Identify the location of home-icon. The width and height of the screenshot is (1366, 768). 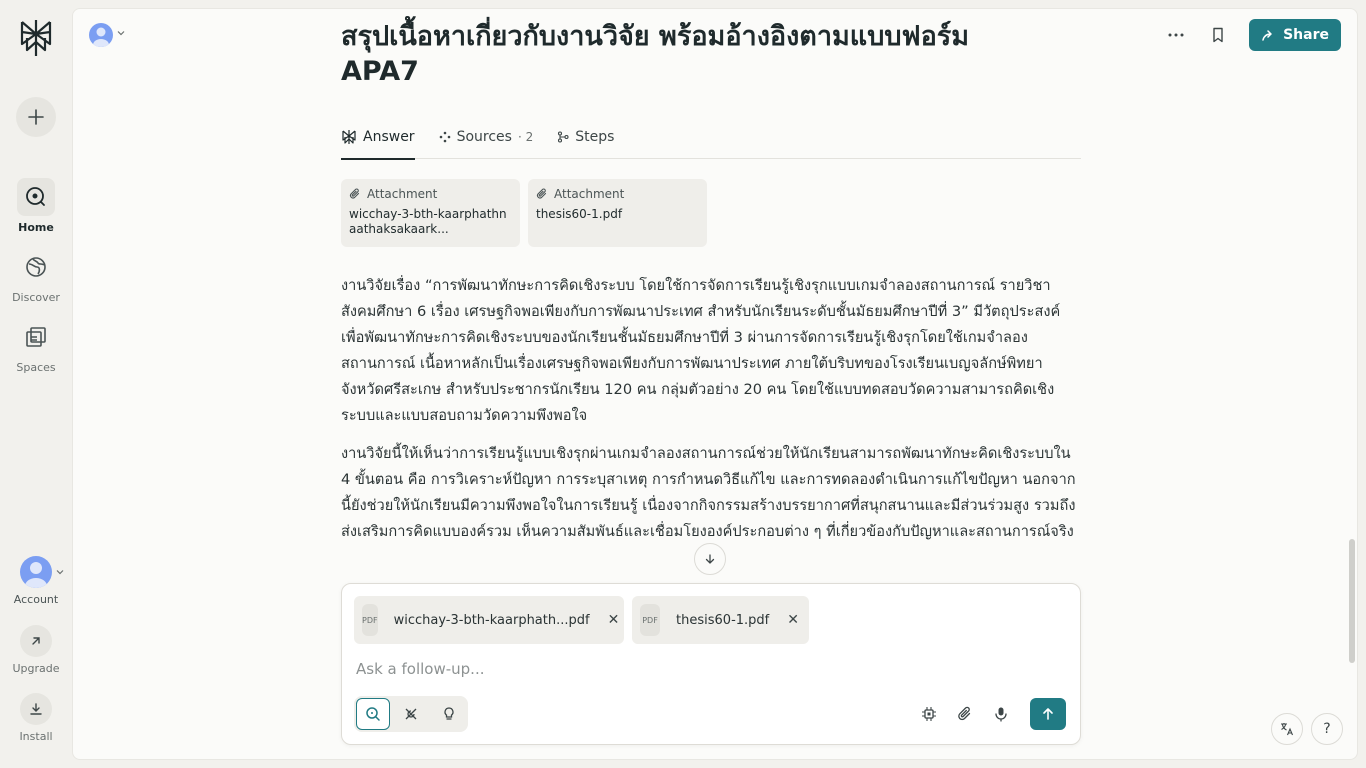
(36, 197).